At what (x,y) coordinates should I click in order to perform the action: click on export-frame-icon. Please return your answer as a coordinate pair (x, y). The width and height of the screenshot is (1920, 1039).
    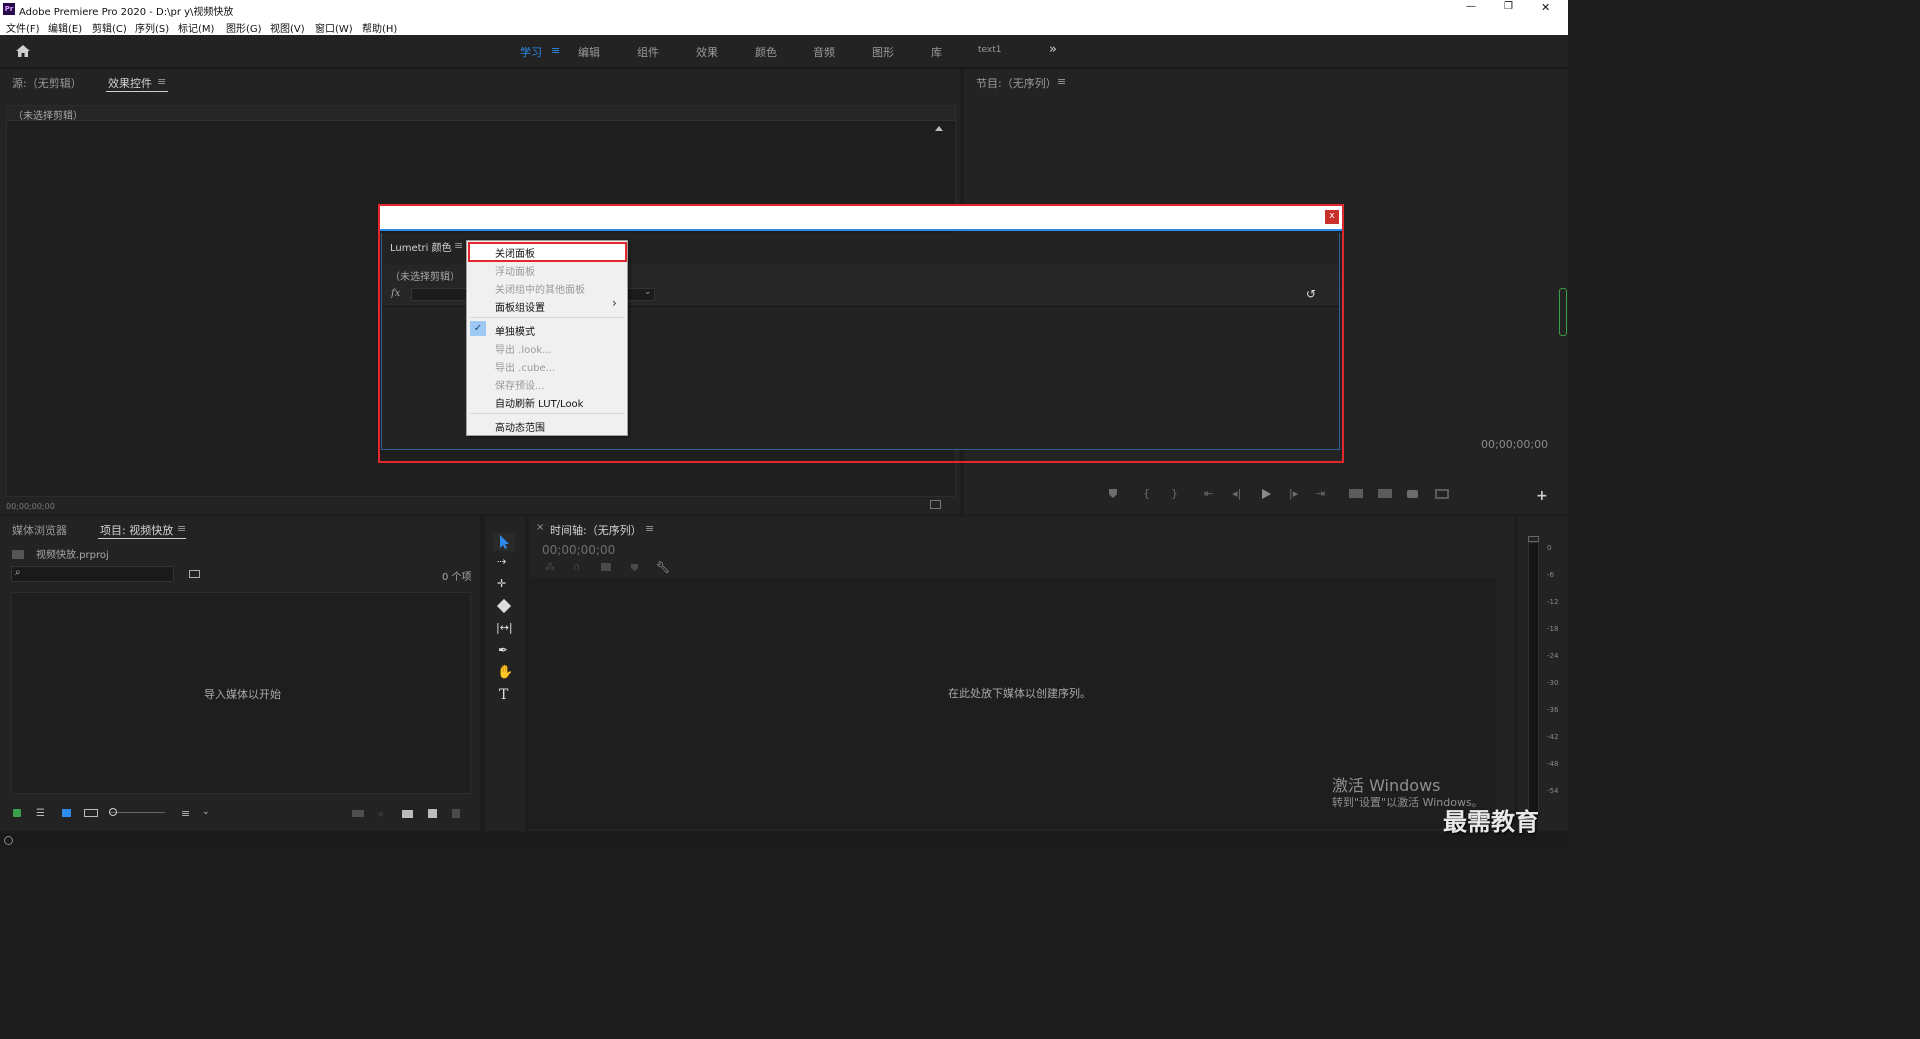
    Looking at the image, I should click on (935, 504).